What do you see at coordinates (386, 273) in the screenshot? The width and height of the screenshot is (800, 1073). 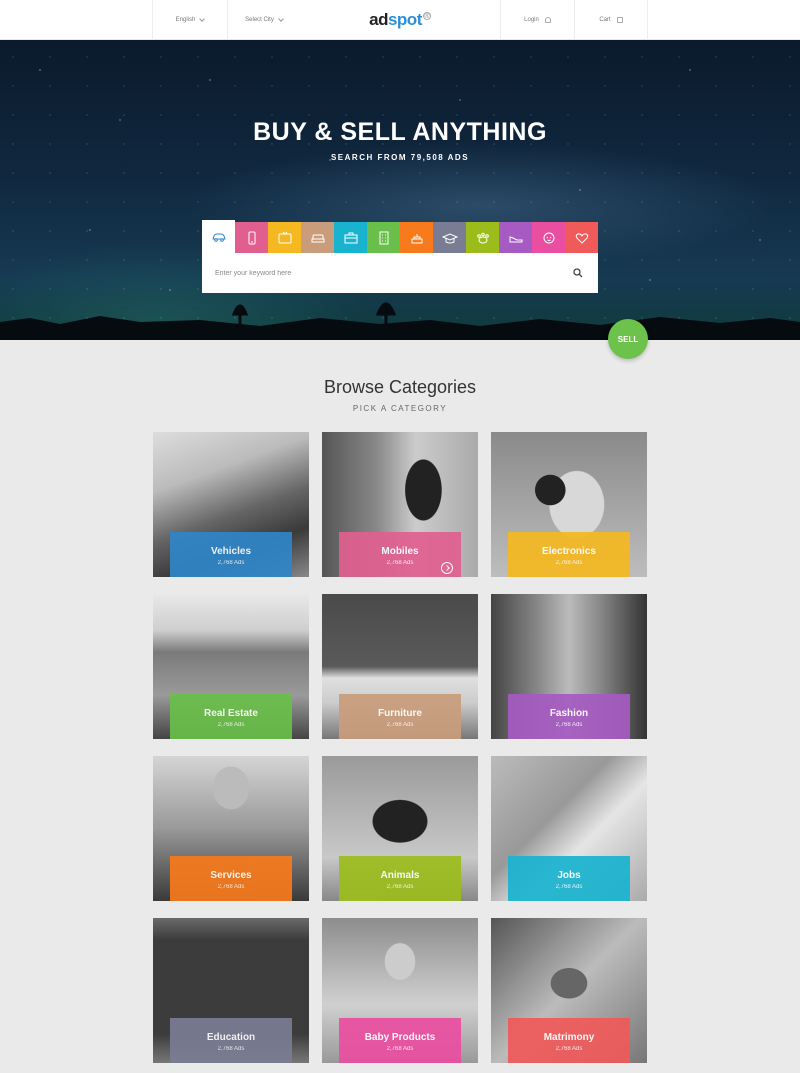 I see `search-input` at bounding box center [386, 273].